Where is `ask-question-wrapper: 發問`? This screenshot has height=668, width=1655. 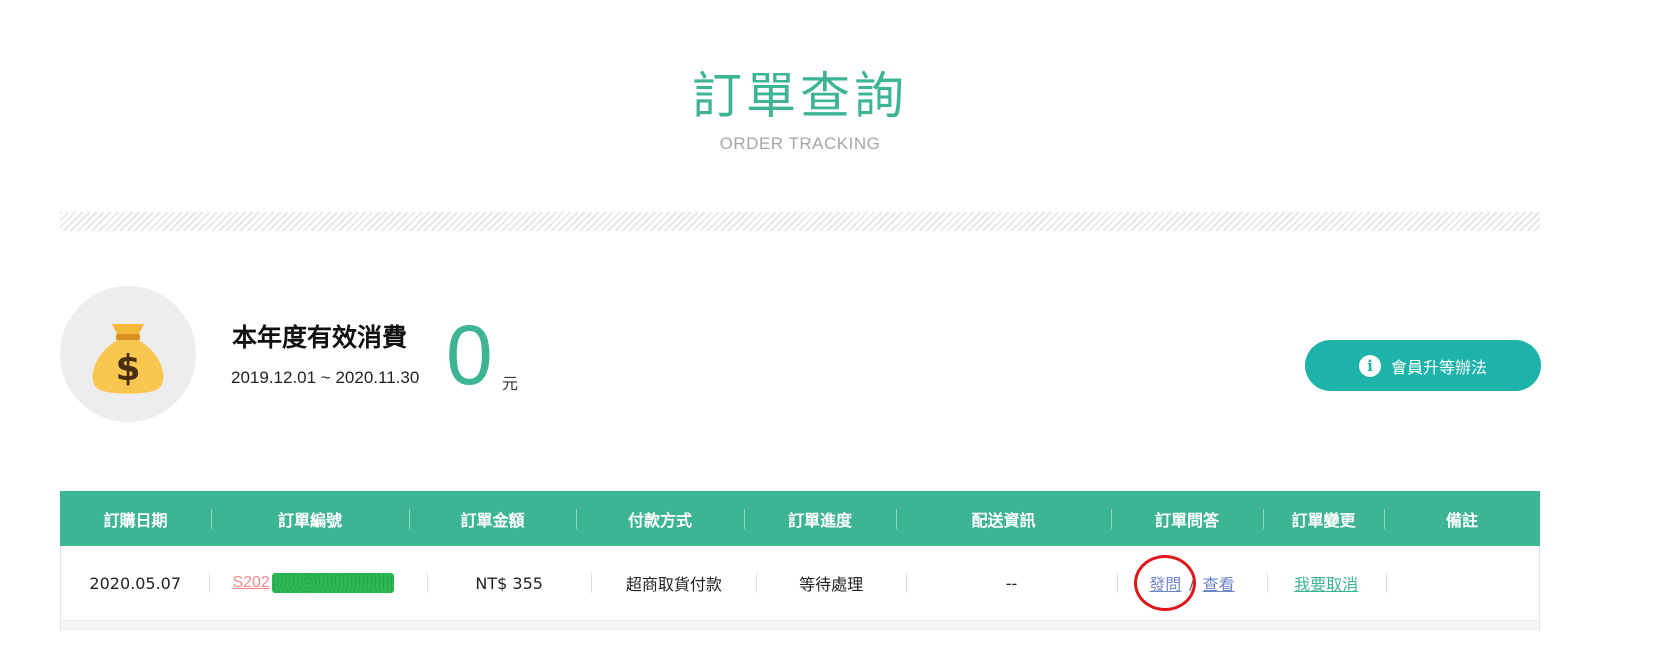
ask-question-wrapper: 發問 is located at coordinates (1165, 583).